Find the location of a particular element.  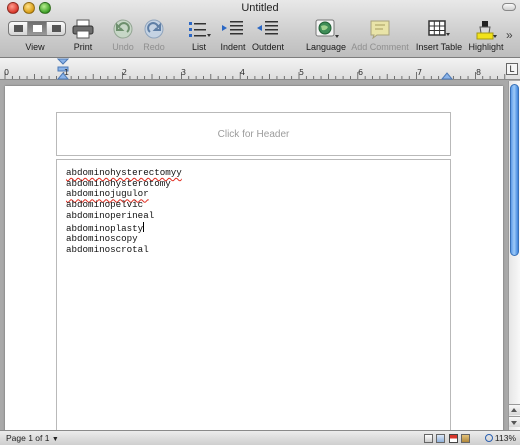

horizontal-ruler: 0 1 2 3 4 5 6 7 8 L is located at coordinates (260, 69).